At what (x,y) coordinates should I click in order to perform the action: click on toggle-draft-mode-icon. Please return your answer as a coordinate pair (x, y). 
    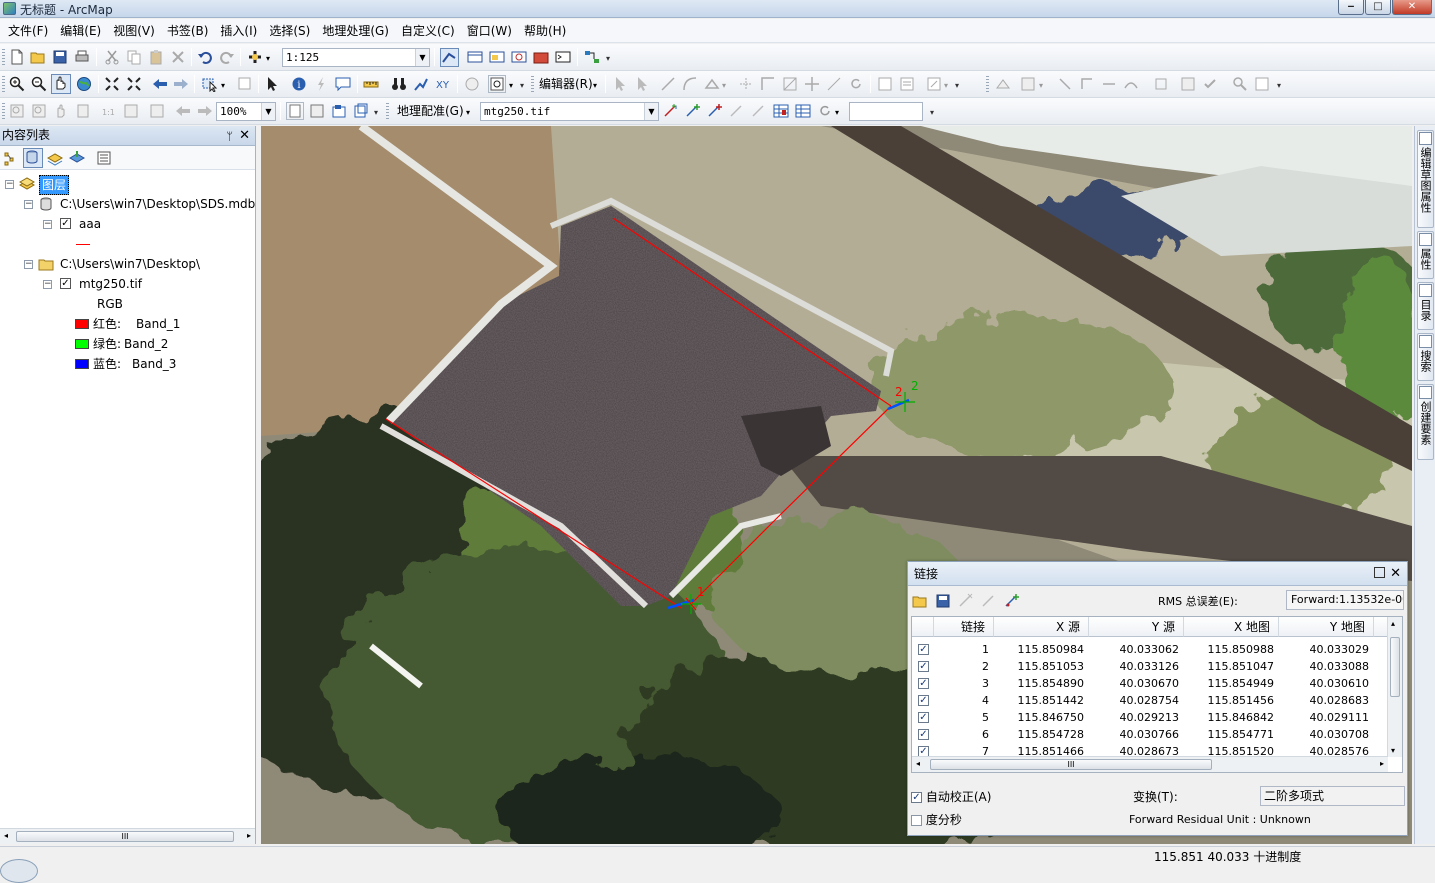
    Looking at the image, I should click on (295, 111).